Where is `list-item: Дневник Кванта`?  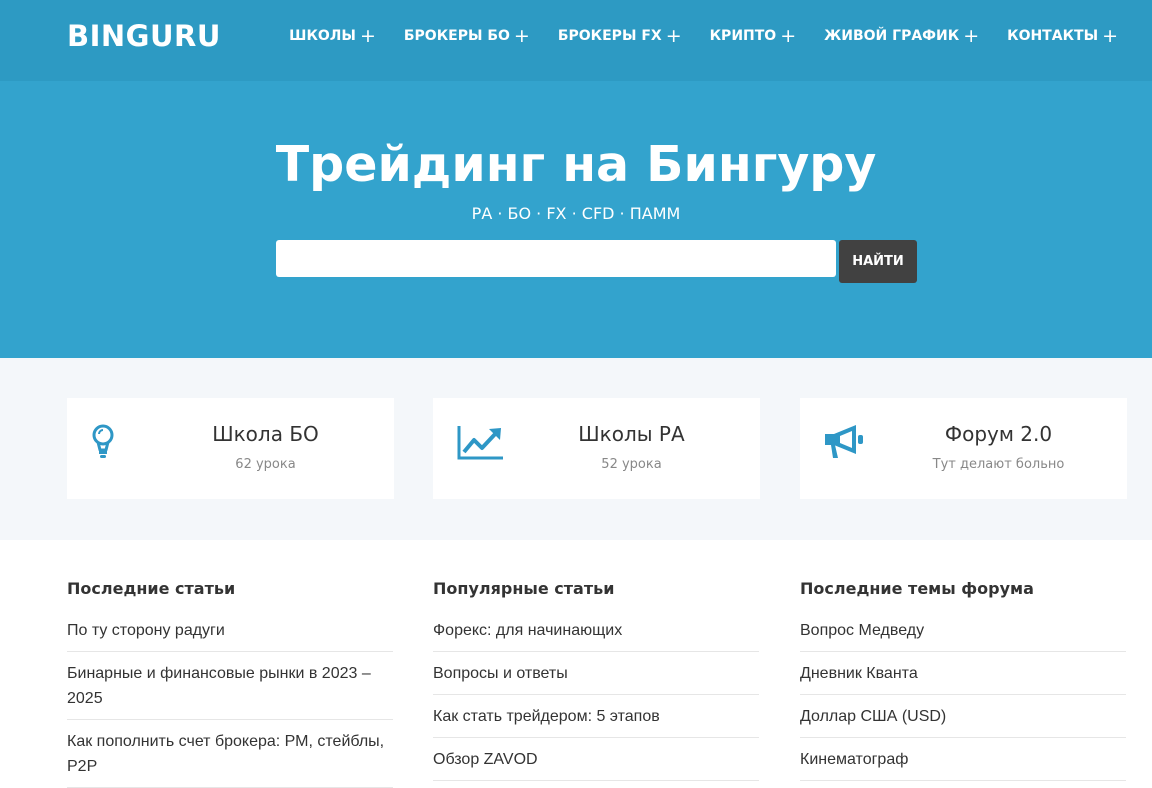
list-item: Дневник Кванта is located at coordinates (963, 673).